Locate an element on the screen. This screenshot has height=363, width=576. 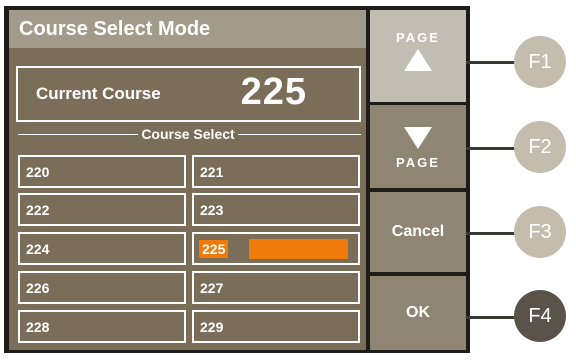
selection-highlight-bar is located at coordinates (298, 249).